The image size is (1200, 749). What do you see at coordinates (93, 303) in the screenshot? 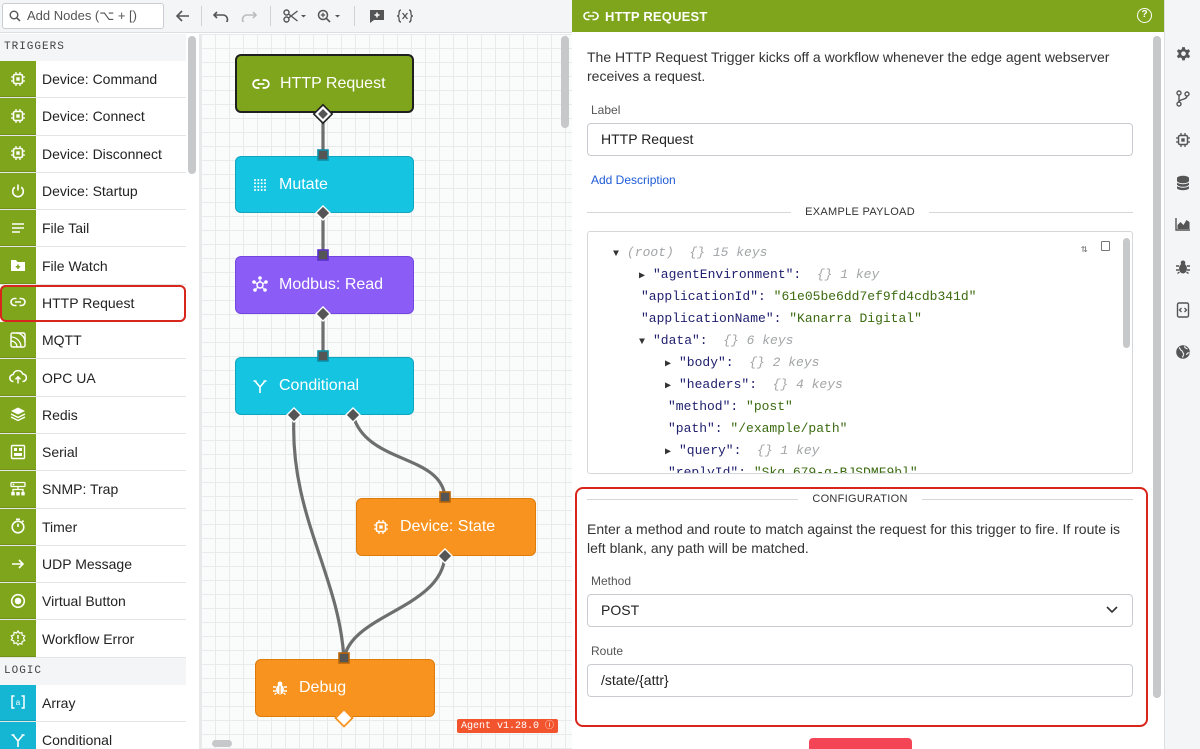
I see `palette-item-http-request: HTTP Request` at bounding box center [93, 303].